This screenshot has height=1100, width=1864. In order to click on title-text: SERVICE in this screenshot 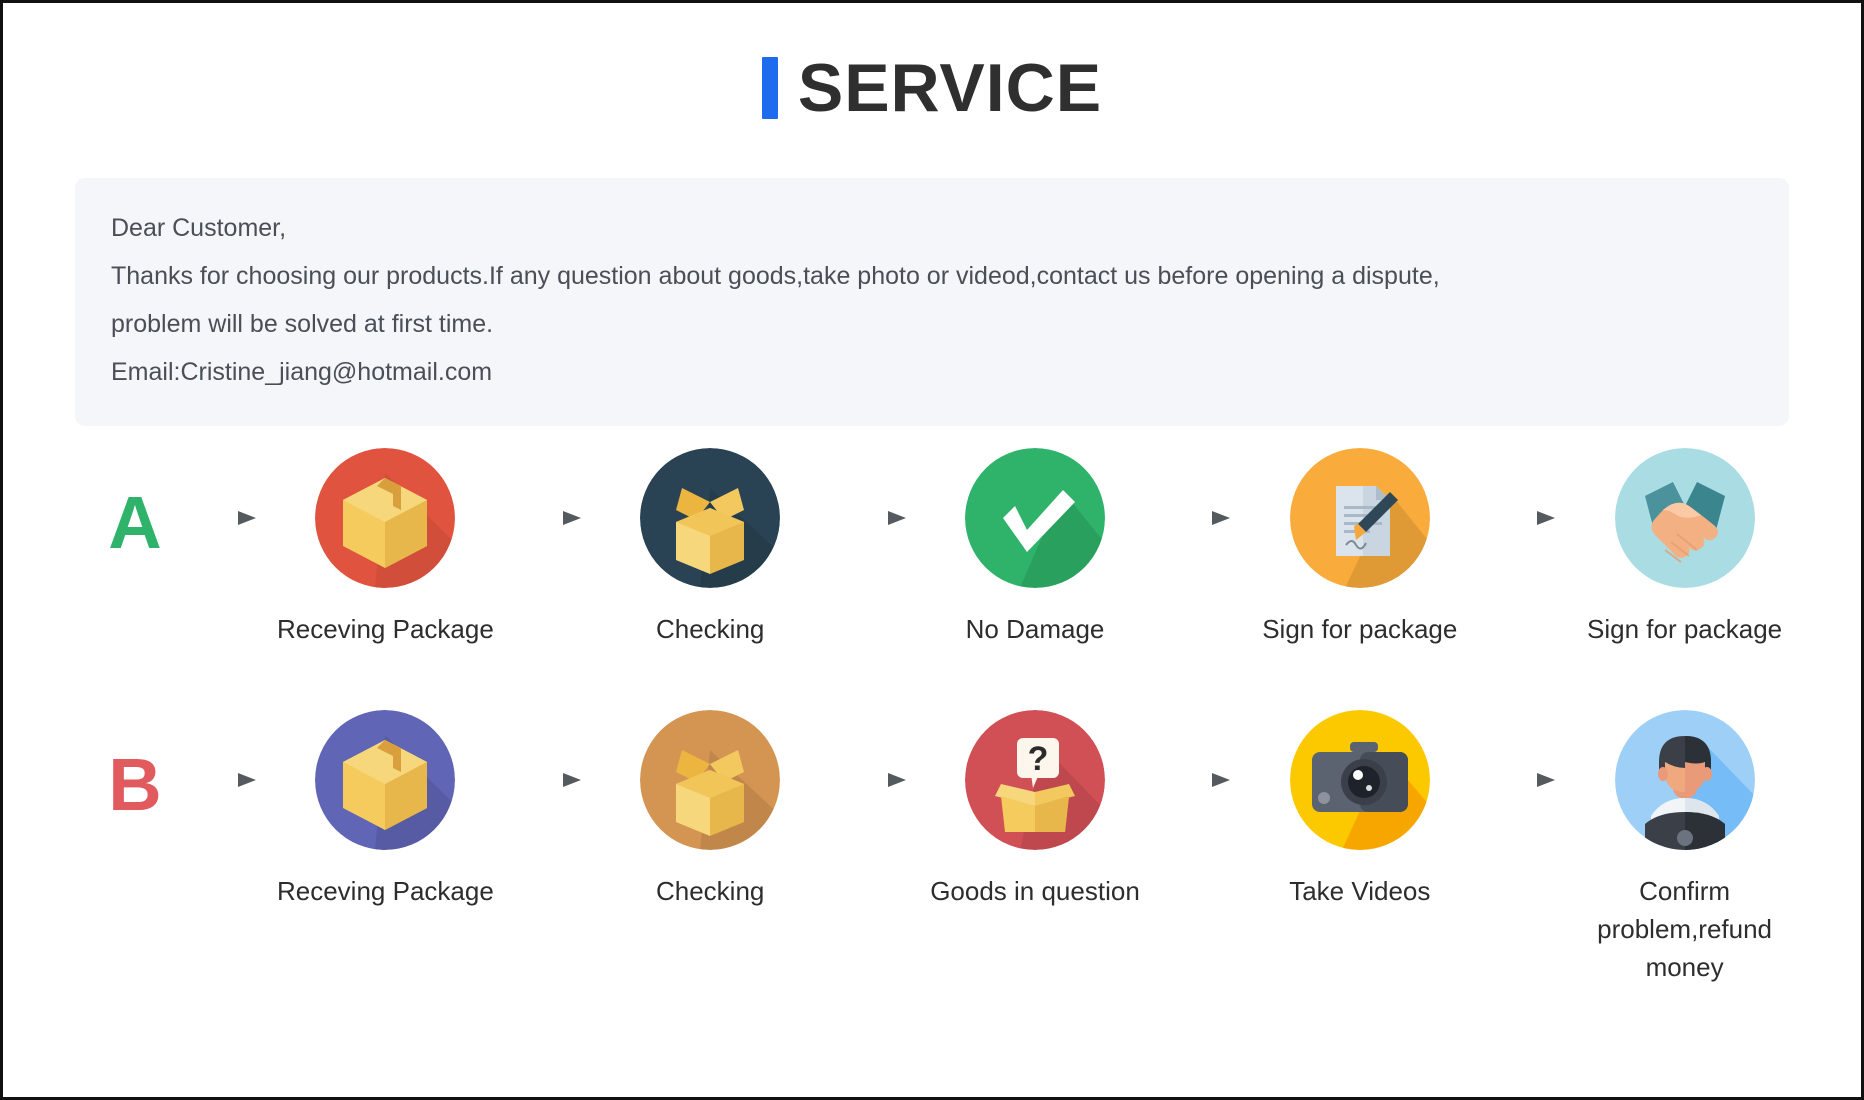, I will do `click(950, 88)`.